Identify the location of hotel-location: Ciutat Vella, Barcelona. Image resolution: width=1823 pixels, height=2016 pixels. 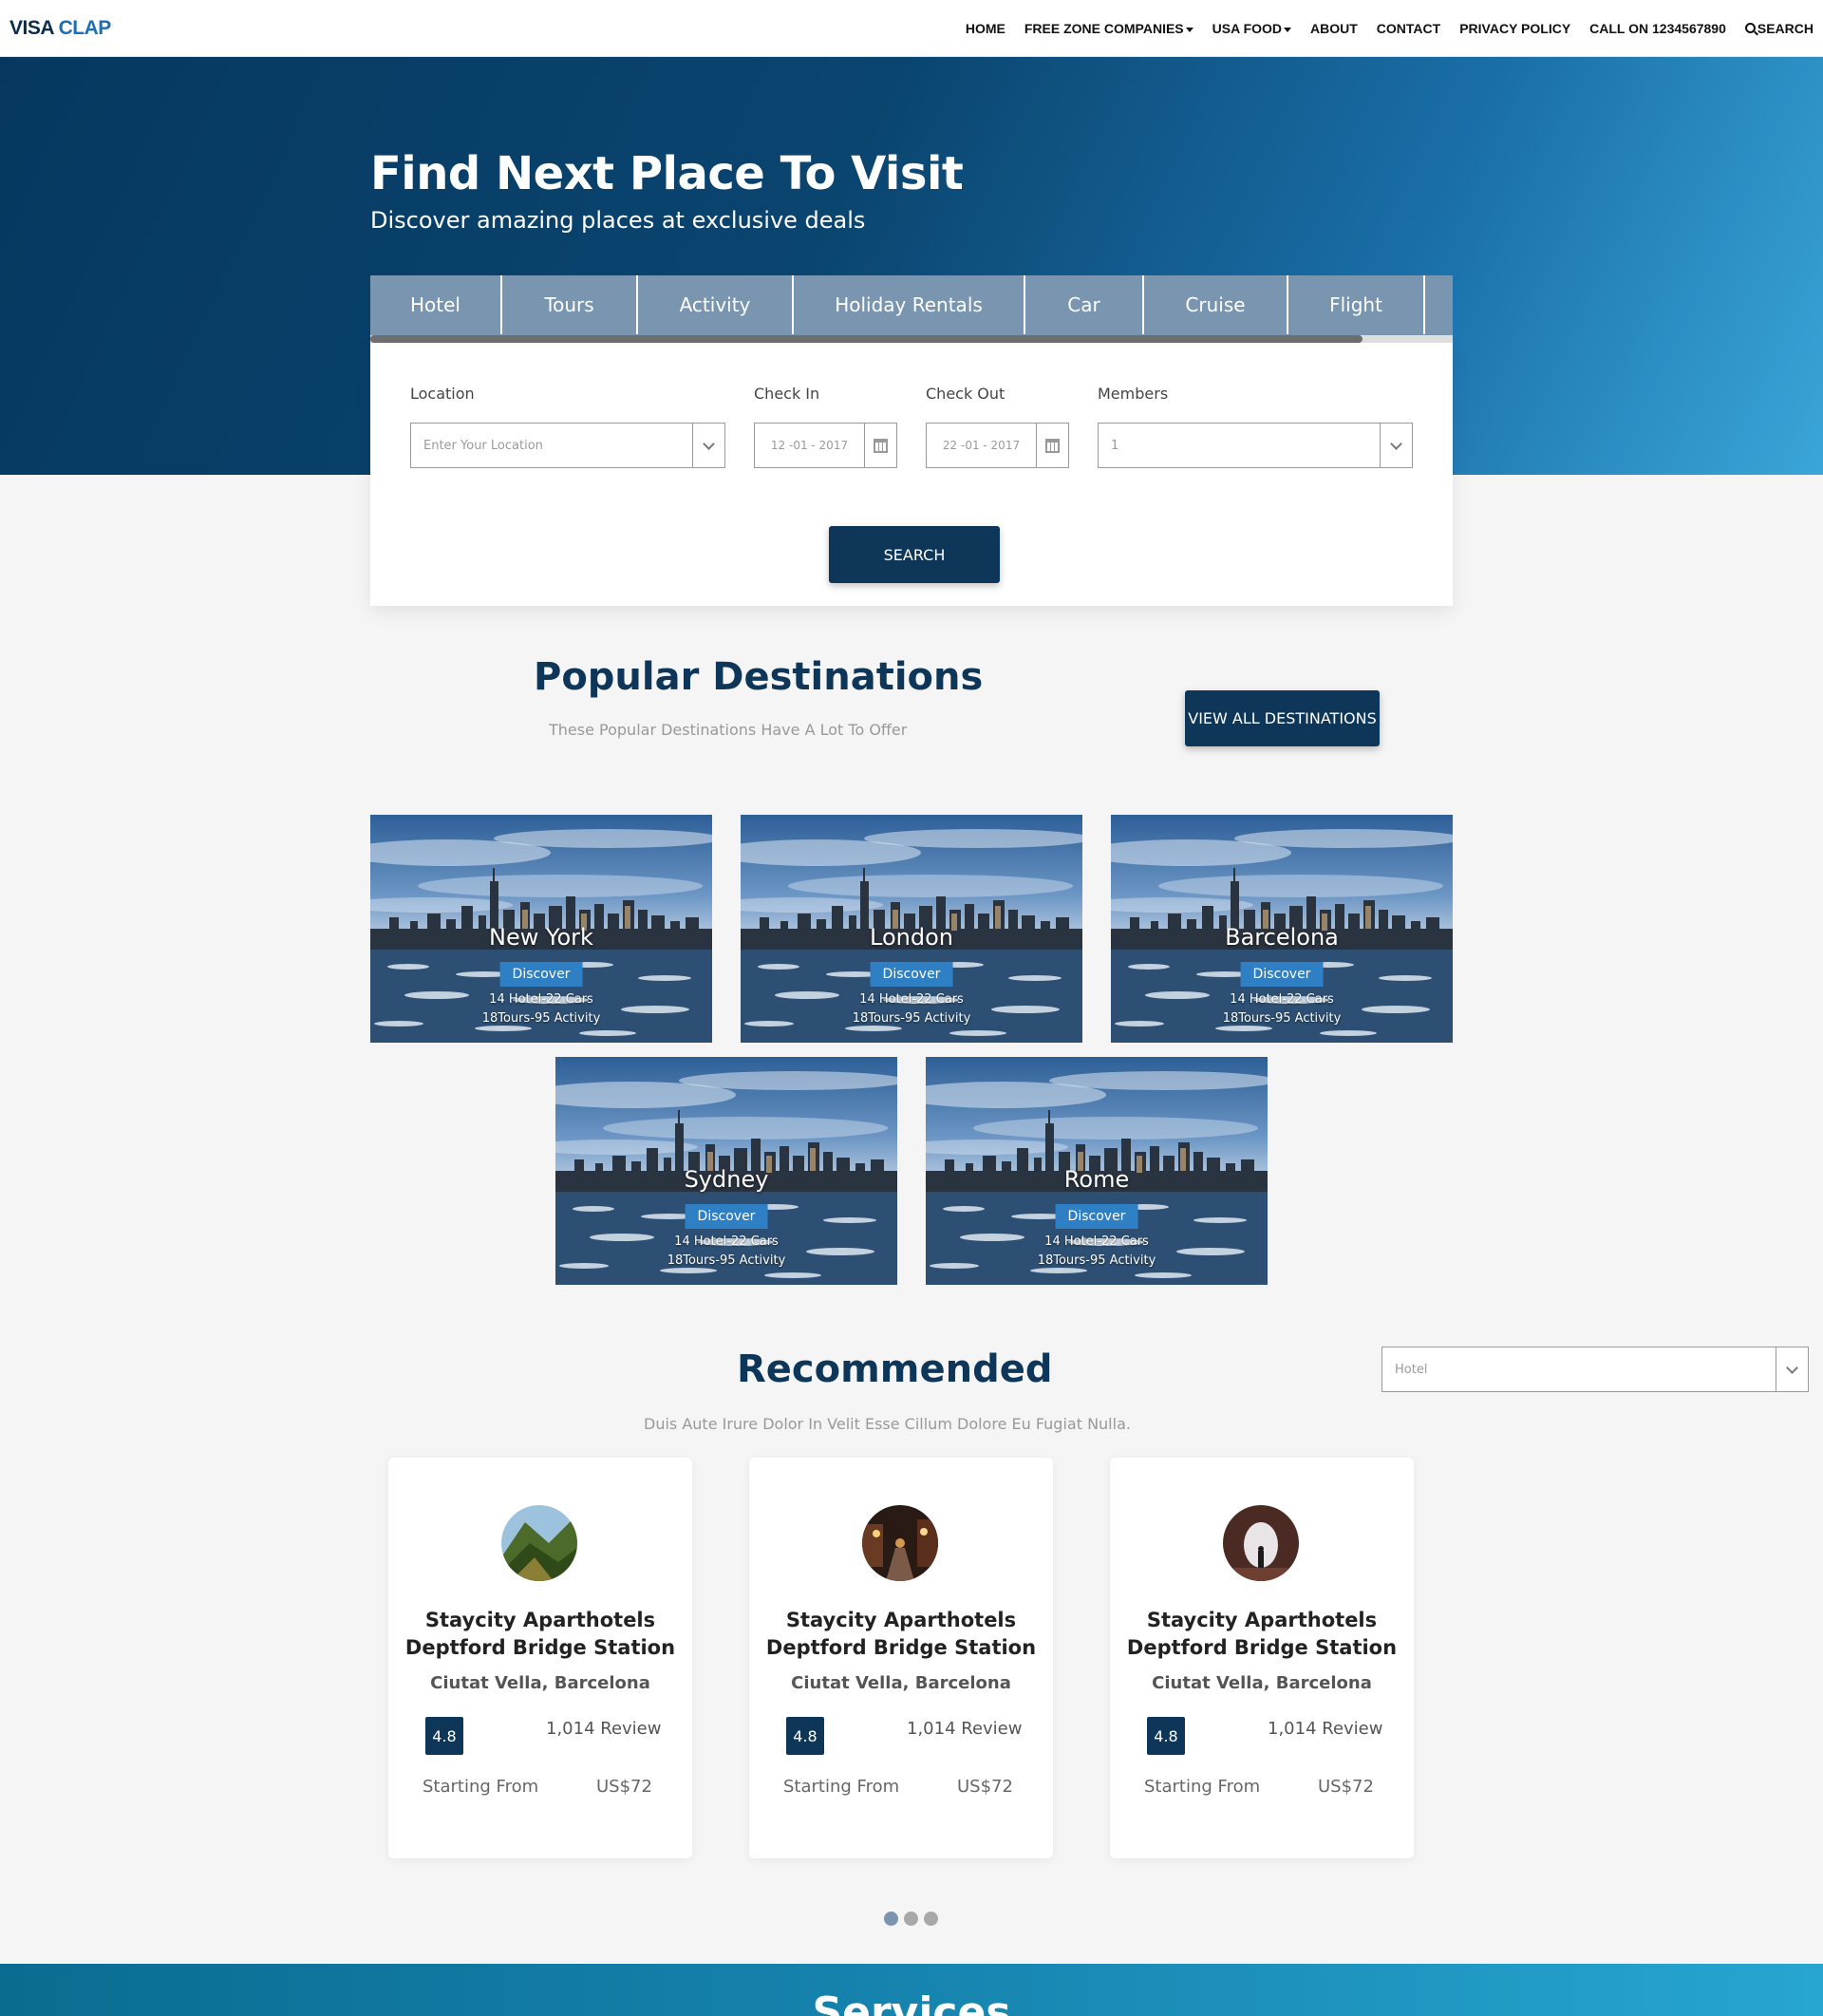
(1262, 1683).